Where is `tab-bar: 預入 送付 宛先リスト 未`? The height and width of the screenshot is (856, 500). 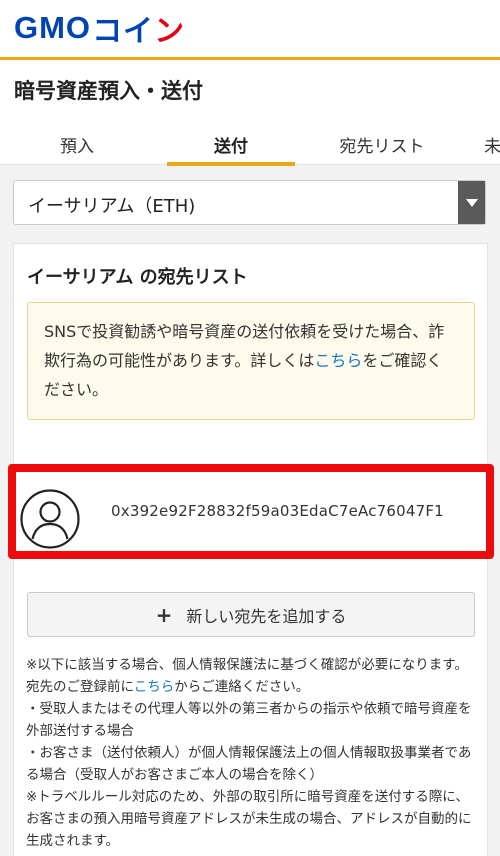 tab-bar: 預入 送付 宛先リスト 未 is located at coordinates (250, 143).